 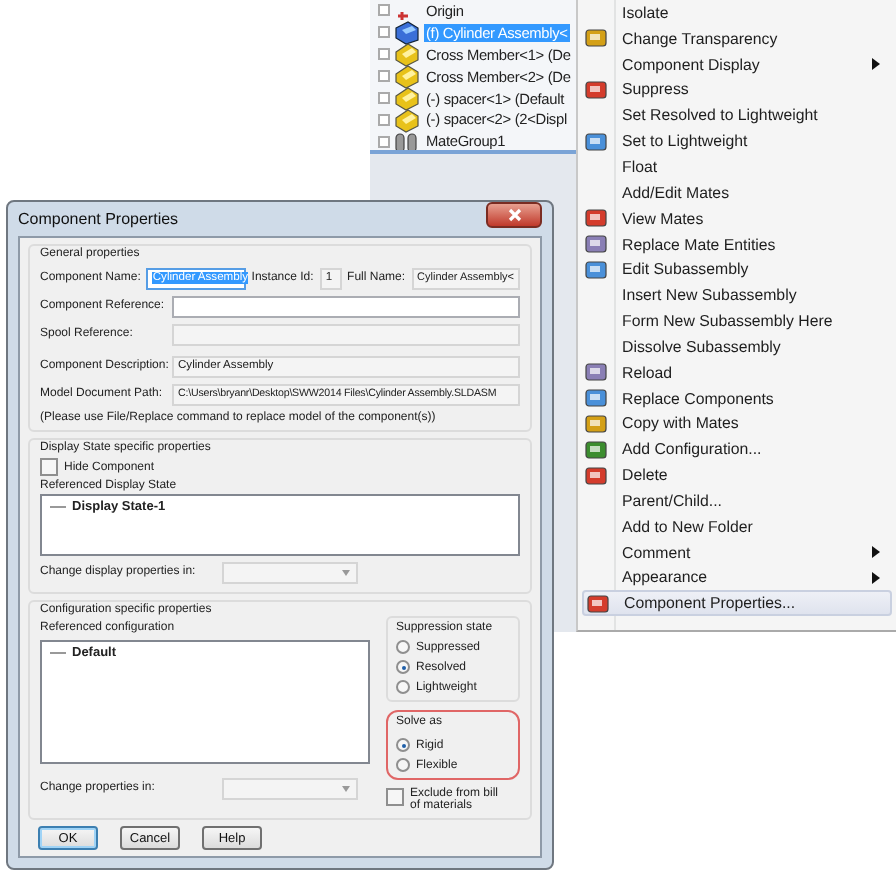 What do you see at coordinates (98, 219) in the screenshot?
I see `window-title: Component Properties` at bounding box center [98, 219].